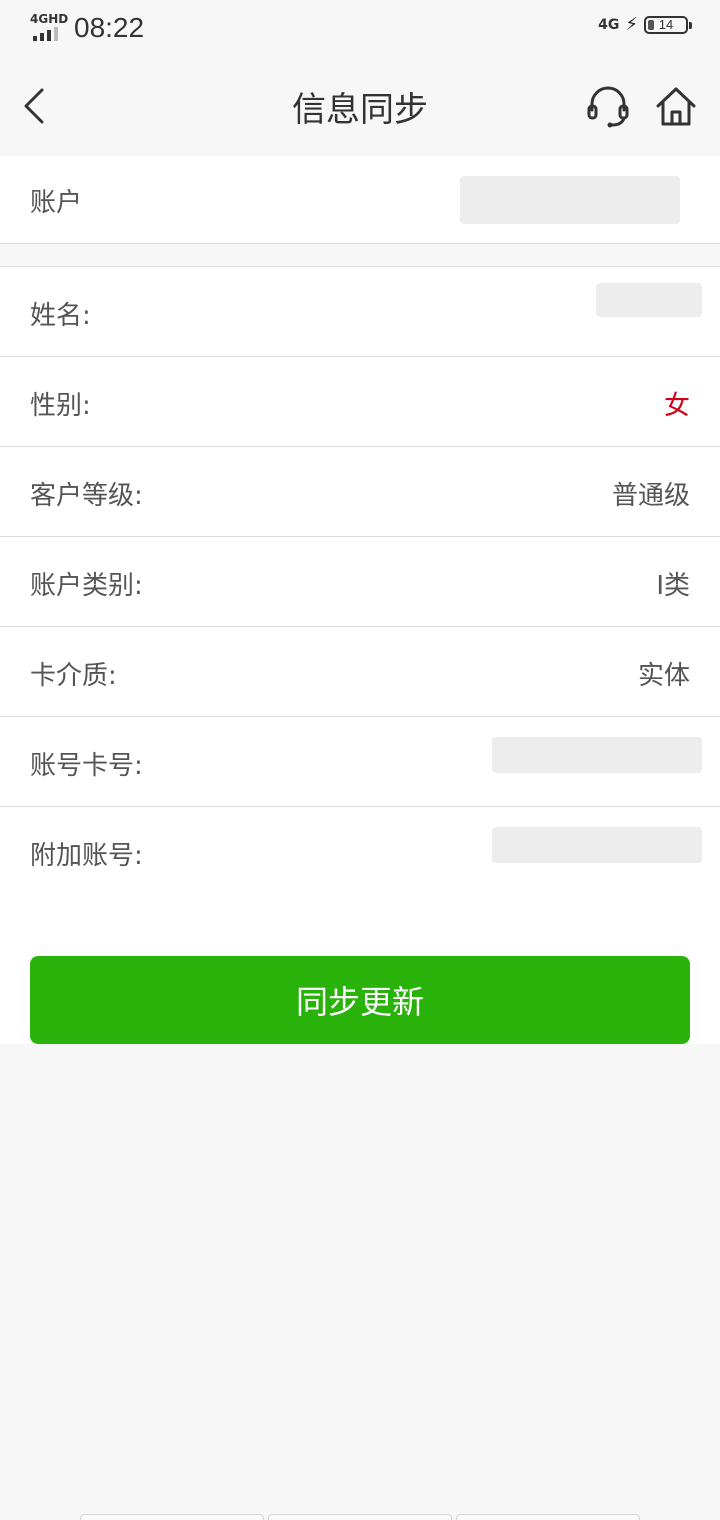 This screenshot has height=1520, width=720. I want to click on additional-account-label: 附加账号:, so click(86, 856).